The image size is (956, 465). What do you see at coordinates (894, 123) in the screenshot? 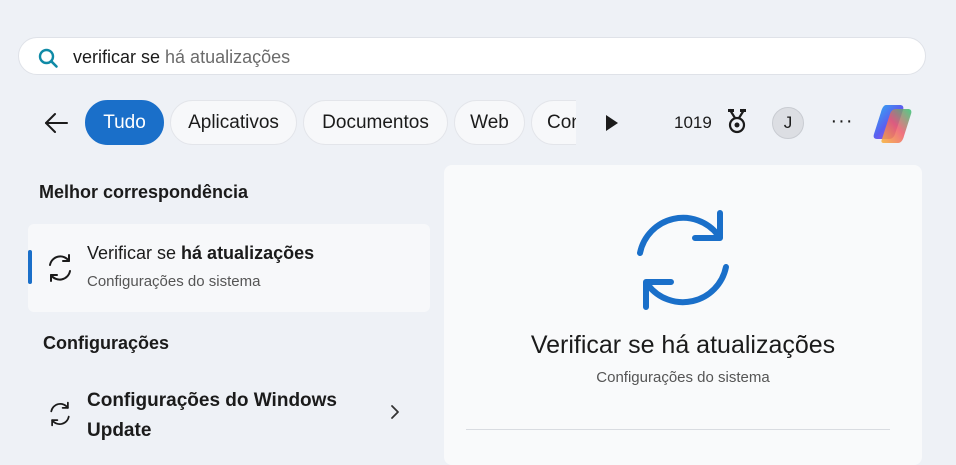
I see `copilot-icon` at bounding box center [894, 123].